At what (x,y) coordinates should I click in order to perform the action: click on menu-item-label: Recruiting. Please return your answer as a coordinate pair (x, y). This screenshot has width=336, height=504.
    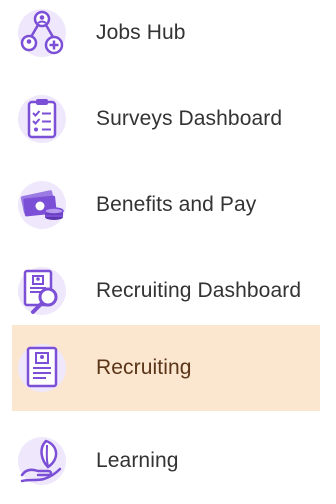
    Looking at the image, I should click on (144, 367).